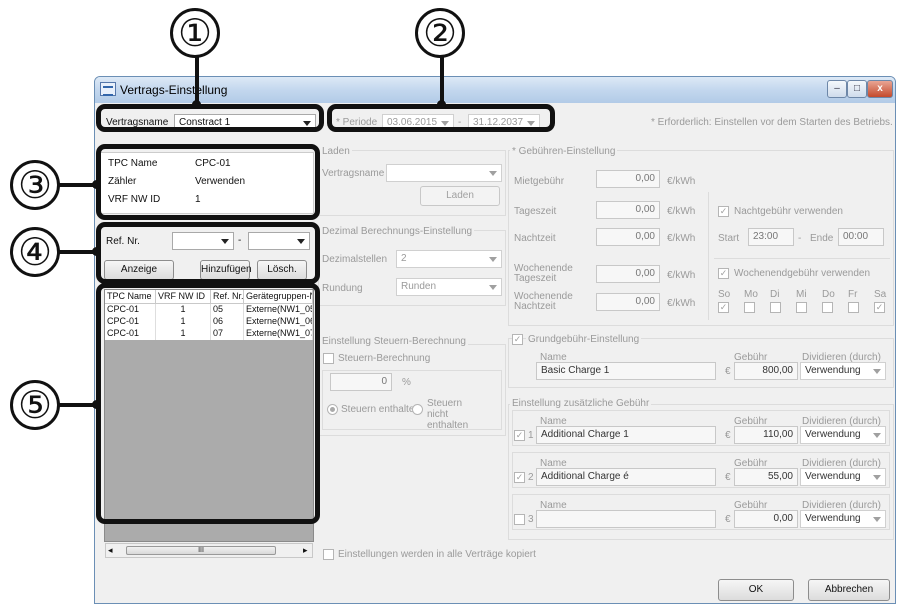  What do you see at coordinates (440, 33) in the screenshot?
I see `callout-2-circle: ②` at bounding box center [440, 33].